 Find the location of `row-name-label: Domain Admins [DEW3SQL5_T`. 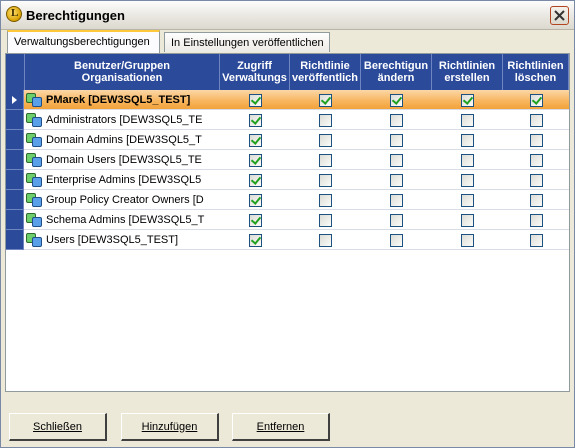

row-name-label: Domain Admins [DEW3SQL5_T is located at coordinates (124, 140).